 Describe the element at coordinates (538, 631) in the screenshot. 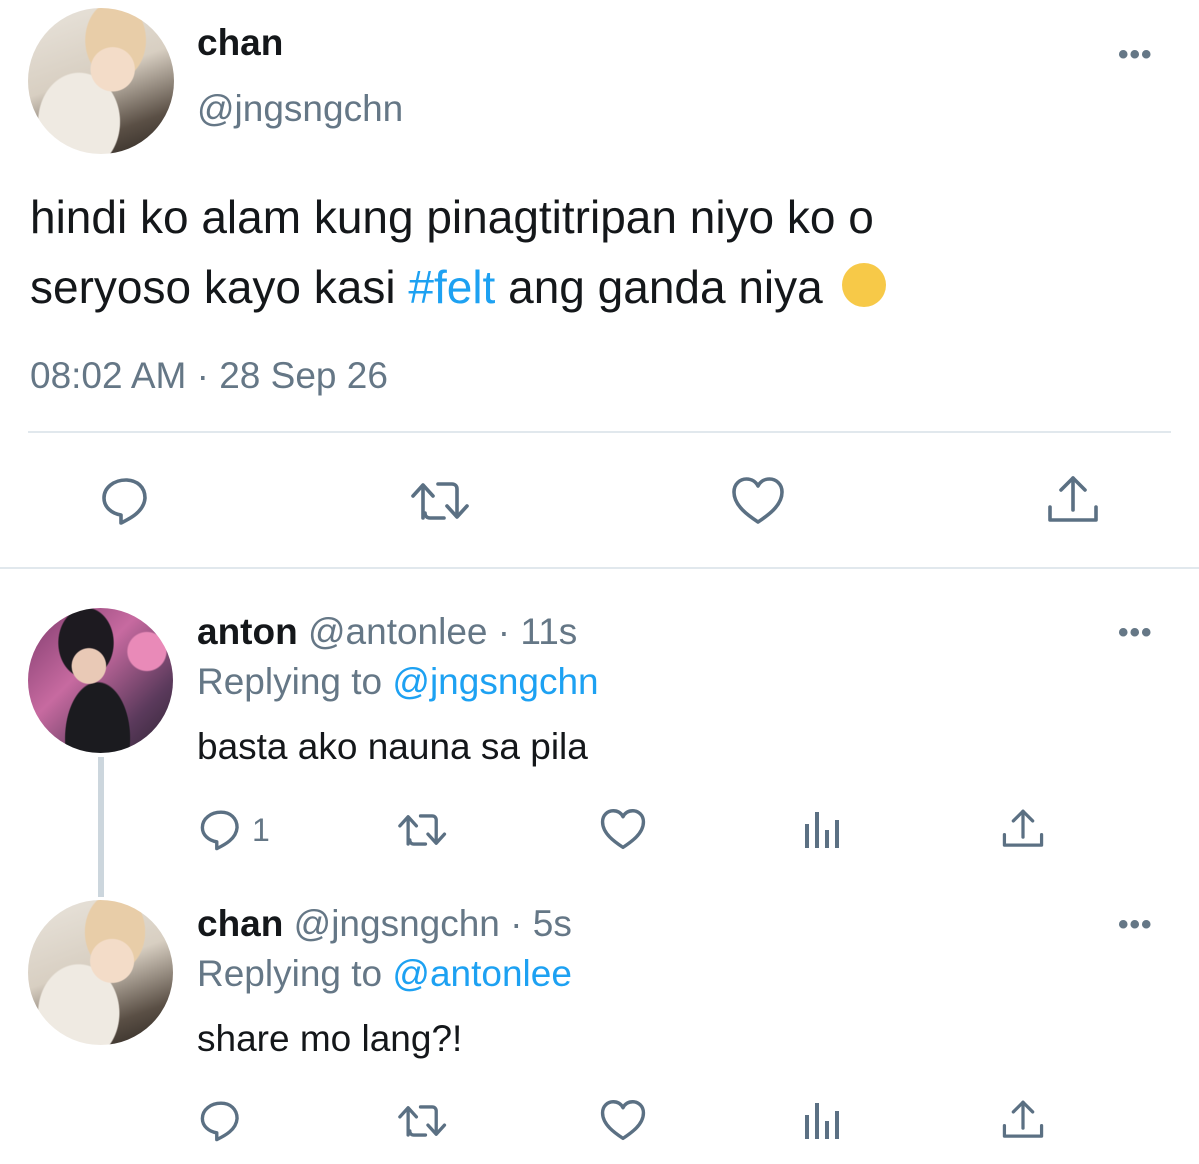

I see `reply-time: · 11s` at that location.